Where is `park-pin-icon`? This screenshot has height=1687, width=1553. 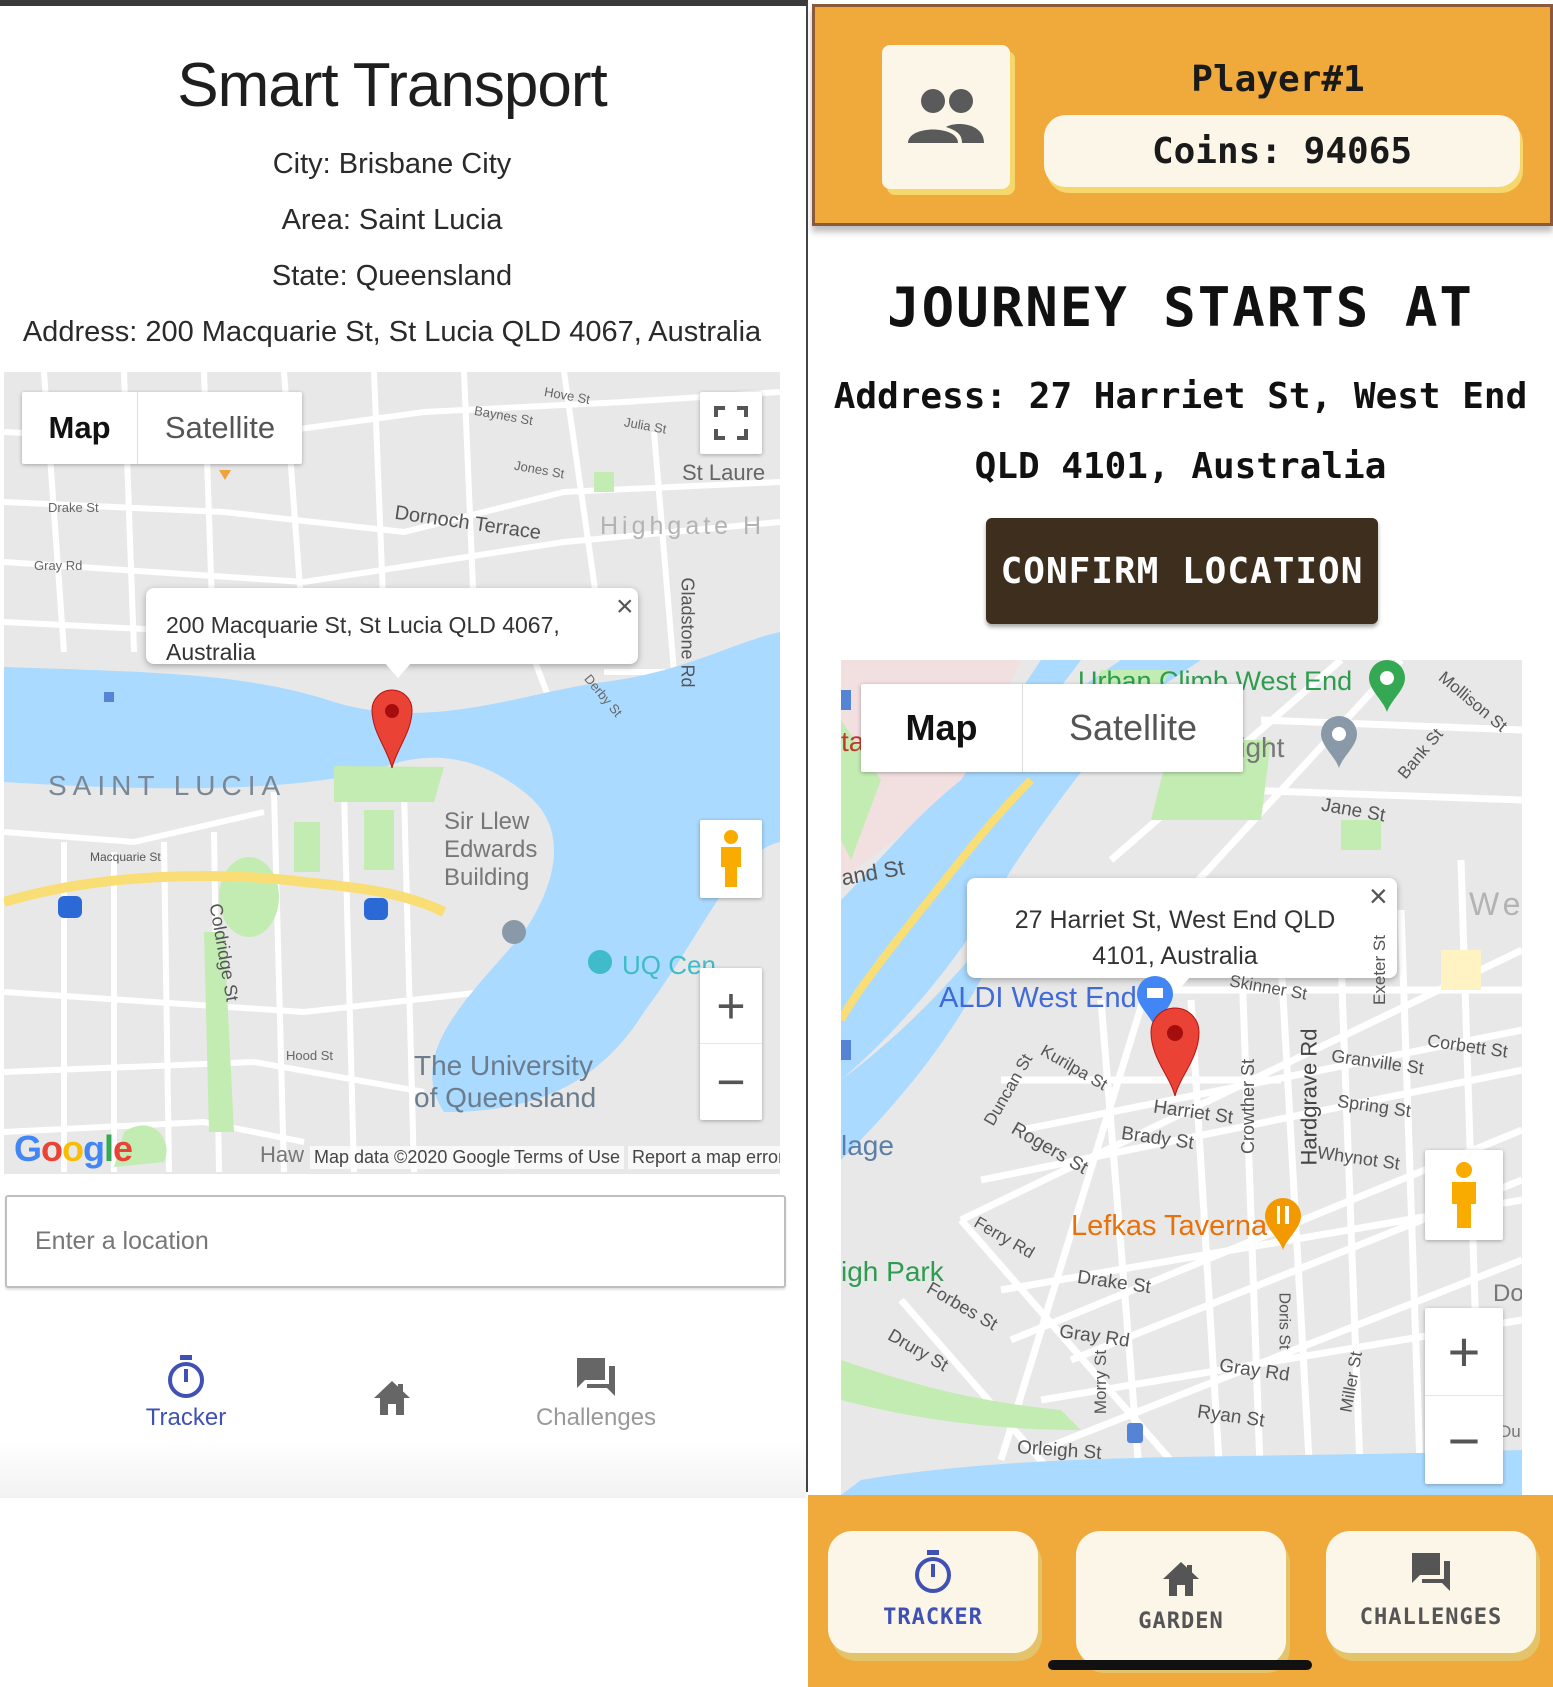
park-pin-icon is located at coordinates (1387, 686).